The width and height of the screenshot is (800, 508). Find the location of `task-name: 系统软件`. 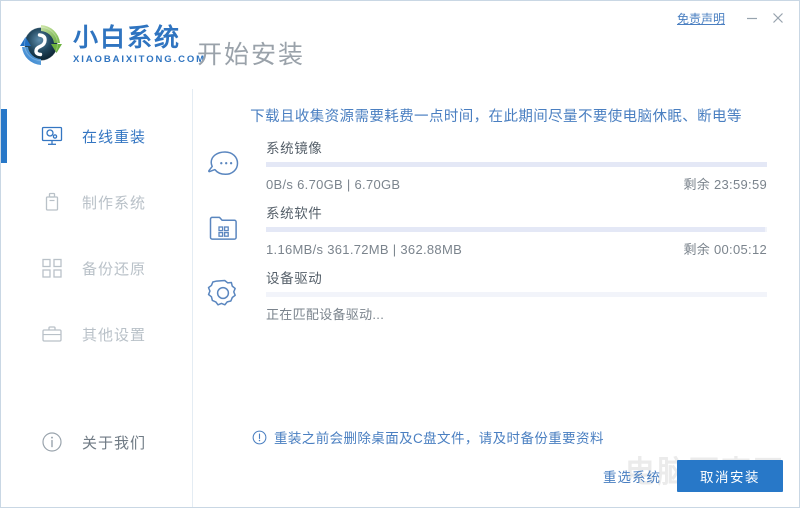

task-name: 系统软件 is located at coordinates (294, 213).